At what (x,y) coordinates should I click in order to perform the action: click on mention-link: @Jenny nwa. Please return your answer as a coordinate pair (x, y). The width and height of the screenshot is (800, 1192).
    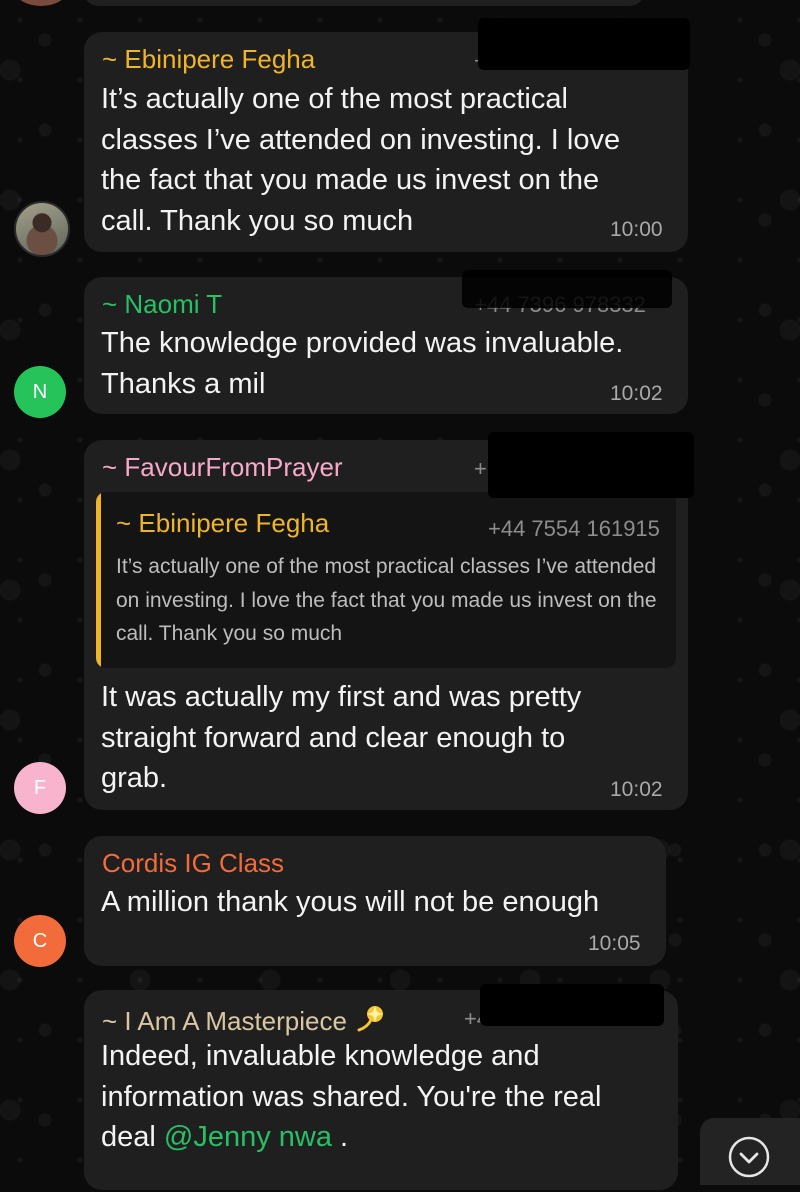
    Looking at the image, I should click on (248, 1137).